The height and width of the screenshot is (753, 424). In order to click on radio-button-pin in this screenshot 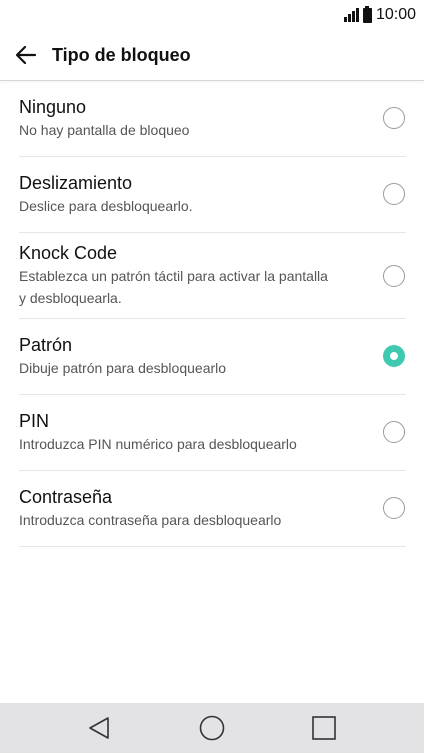, I will do `click(394, 432)`.